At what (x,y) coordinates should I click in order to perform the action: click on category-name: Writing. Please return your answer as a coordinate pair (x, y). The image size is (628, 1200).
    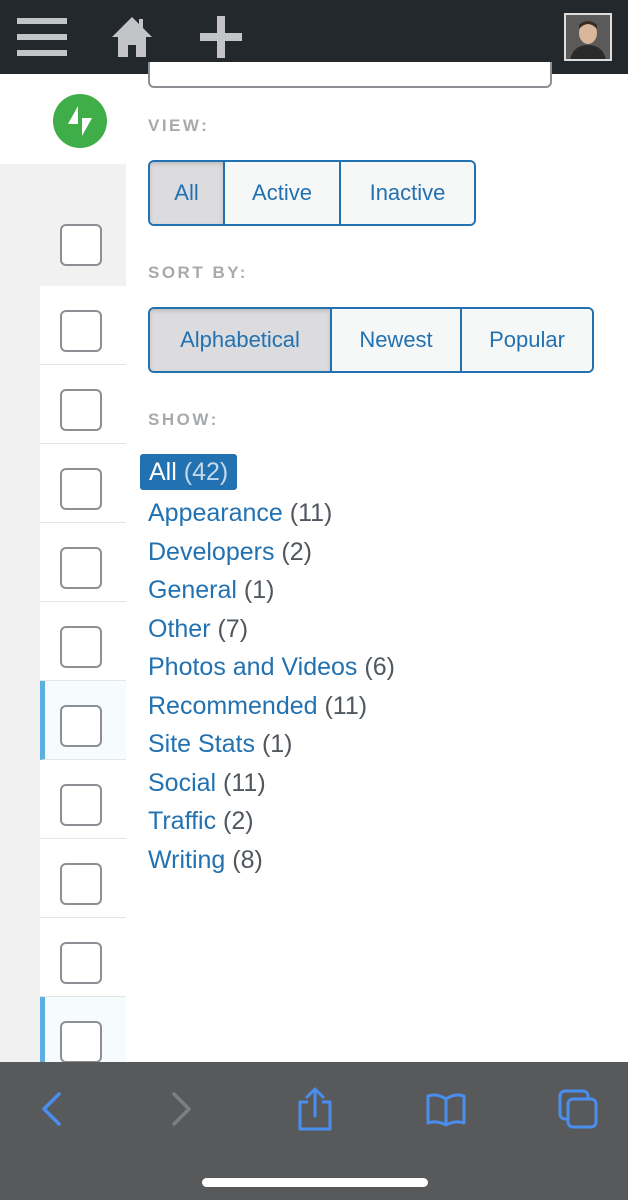
    Looking at the image, I should click on (187, 859).